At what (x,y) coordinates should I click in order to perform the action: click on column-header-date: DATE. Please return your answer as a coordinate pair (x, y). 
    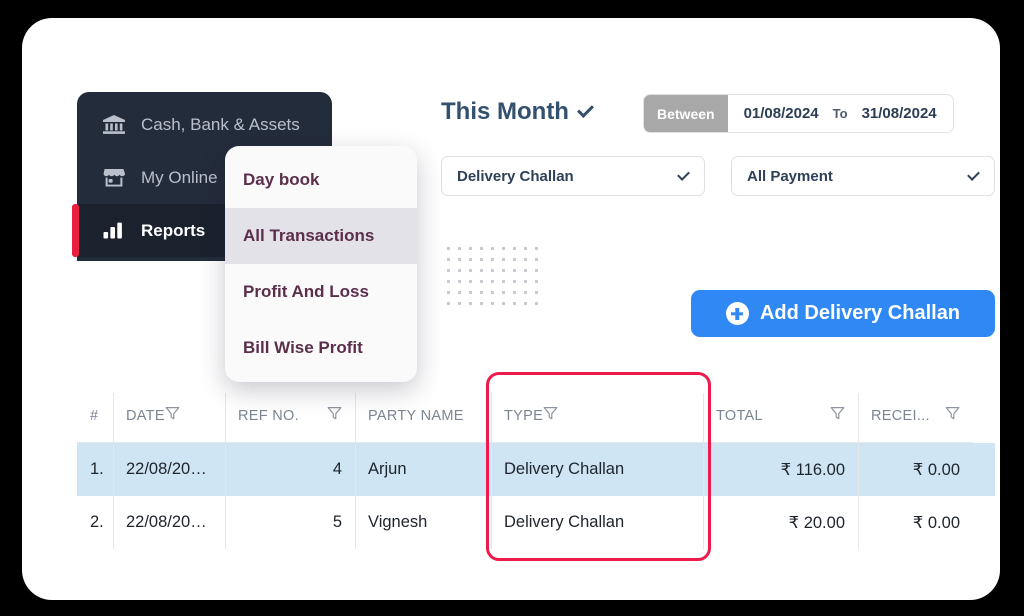
    Looking at the image, I should click on (169, 416).